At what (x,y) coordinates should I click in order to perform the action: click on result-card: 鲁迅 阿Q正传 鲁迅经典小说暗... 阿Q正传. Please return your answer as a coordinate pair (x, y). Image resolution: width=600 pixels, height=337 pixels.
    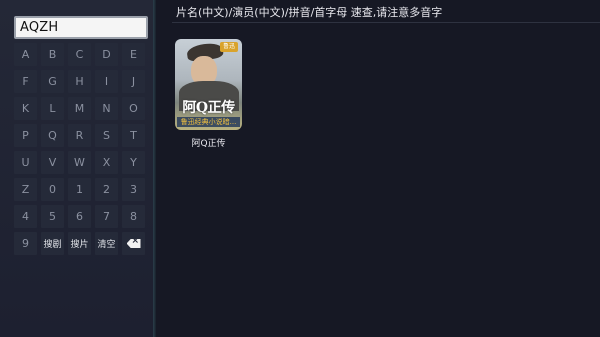
    Looking at the image, I should click on (208, 94).